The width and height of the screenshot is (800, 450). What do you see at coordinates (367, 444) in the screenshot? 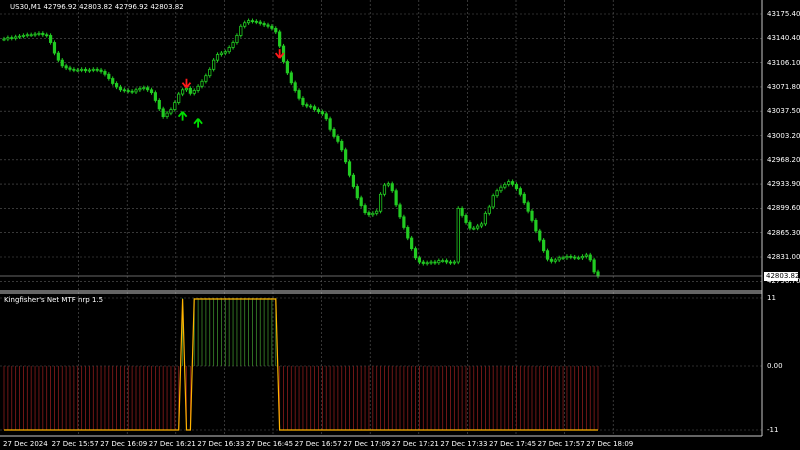
I see `time-axis-label: 27 Dec 17:09` at bounding box center [367, 444].